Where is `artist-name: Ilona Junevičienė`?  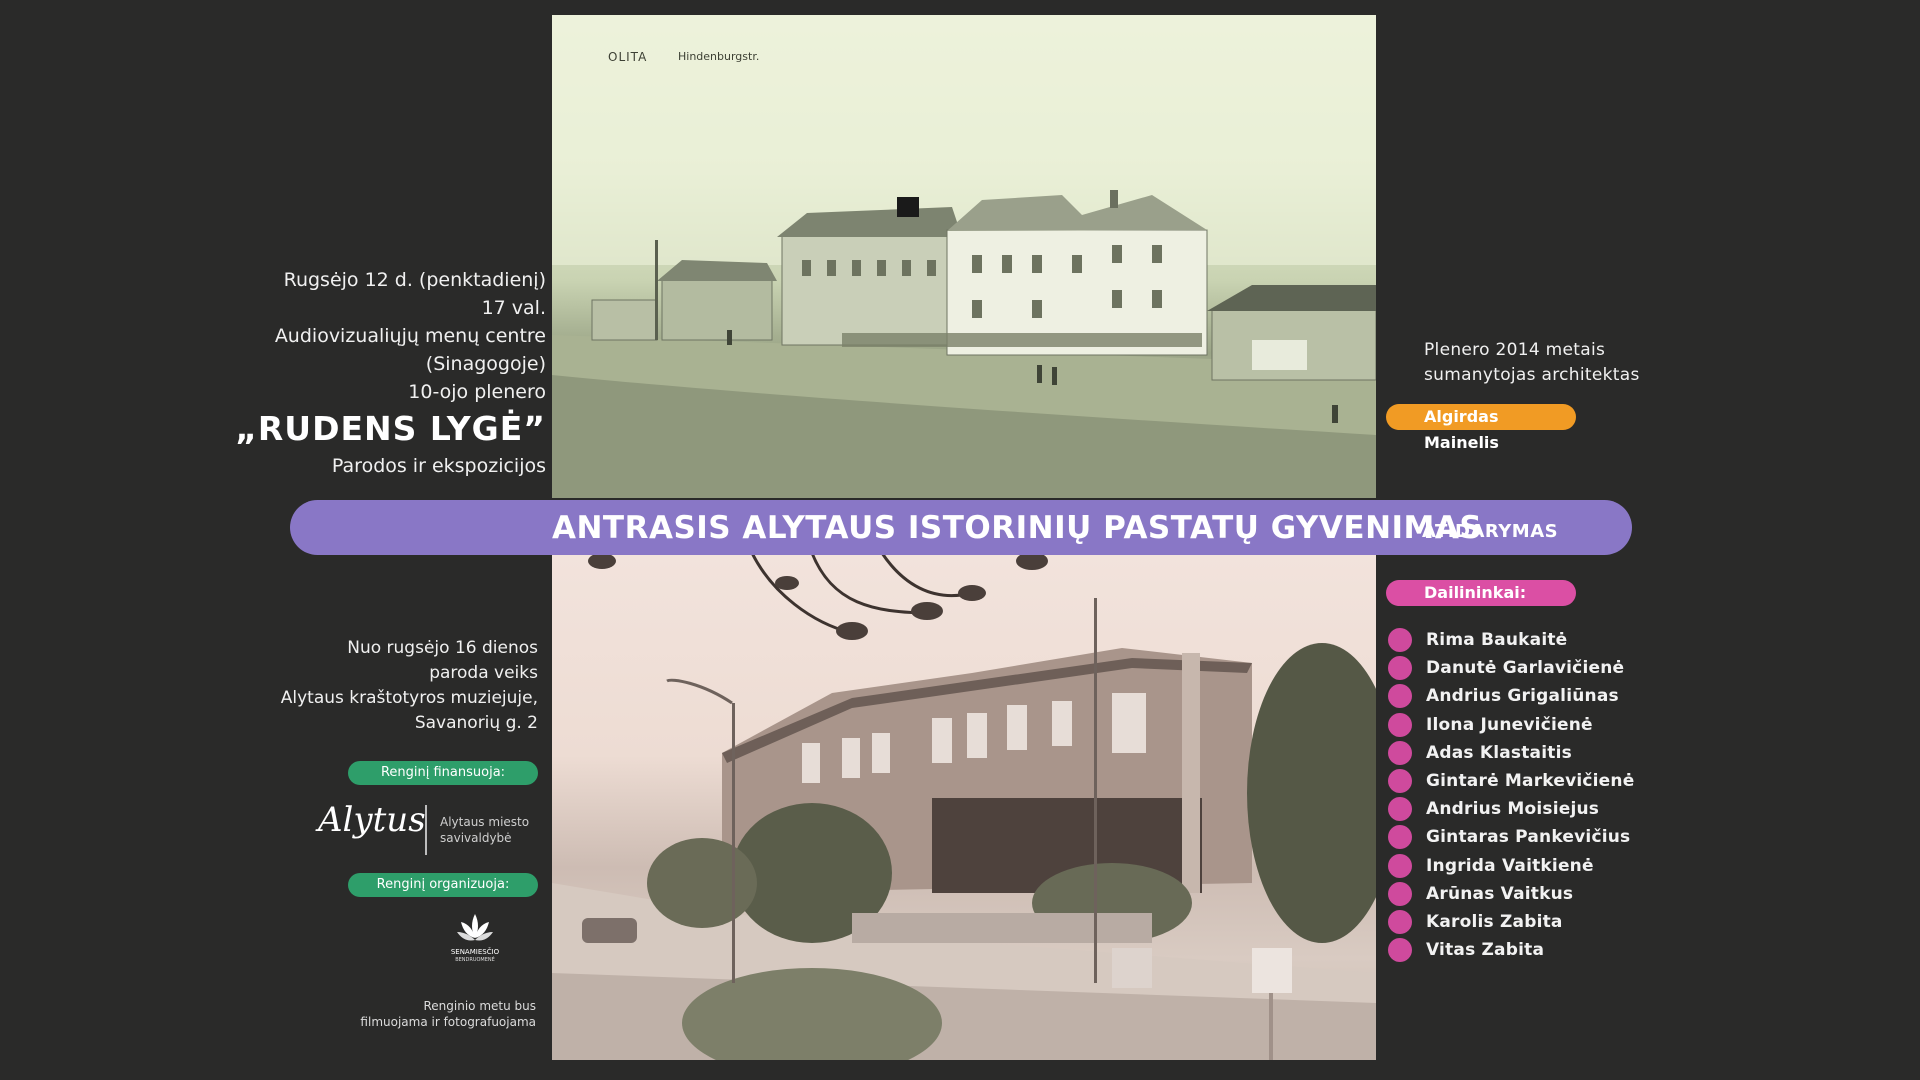
artist-name: Ilona Junevičienė is located at coordinates (1509, 724).